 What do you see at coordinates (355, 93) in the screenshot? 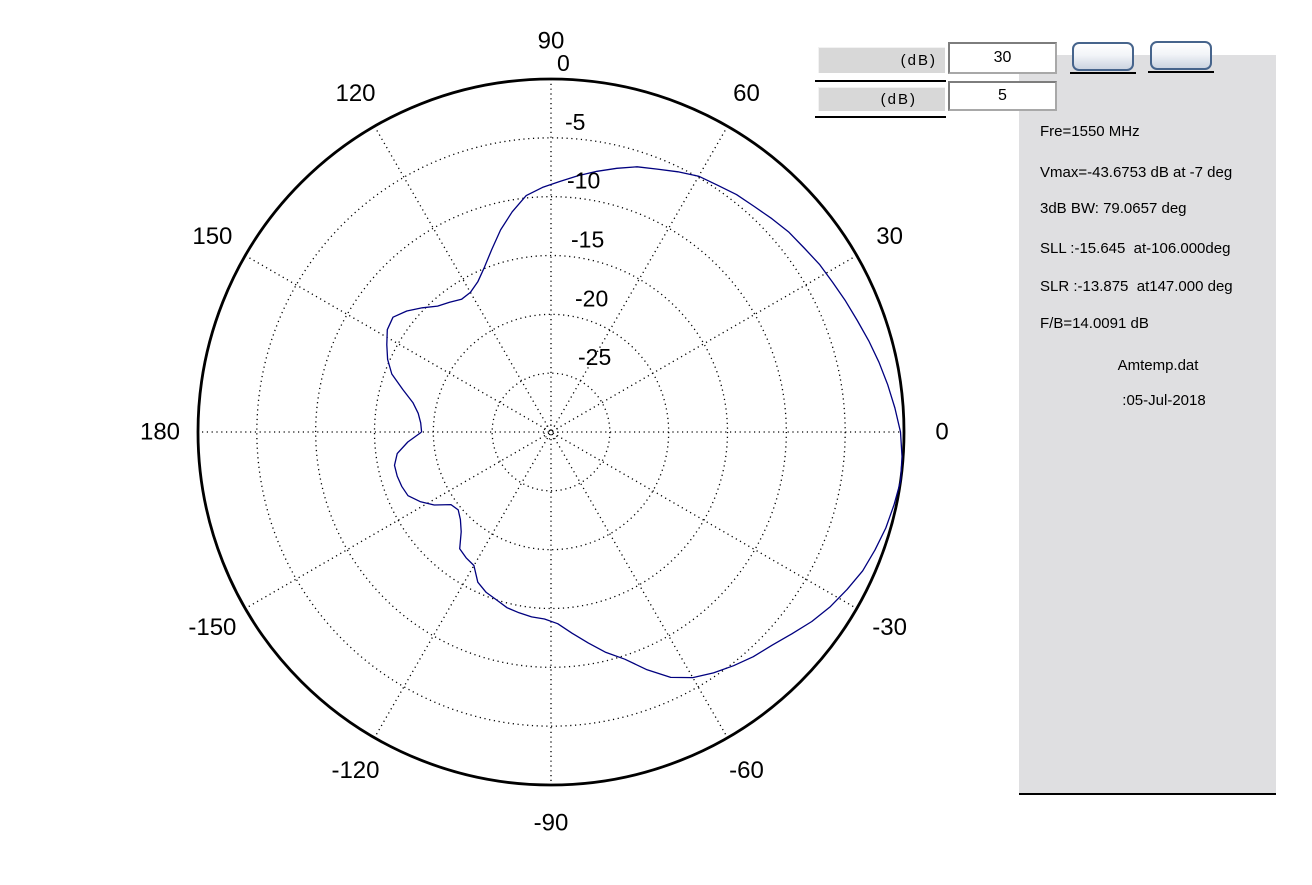
I see `angle-tick-label: 120` at bounding box center [355, 93].